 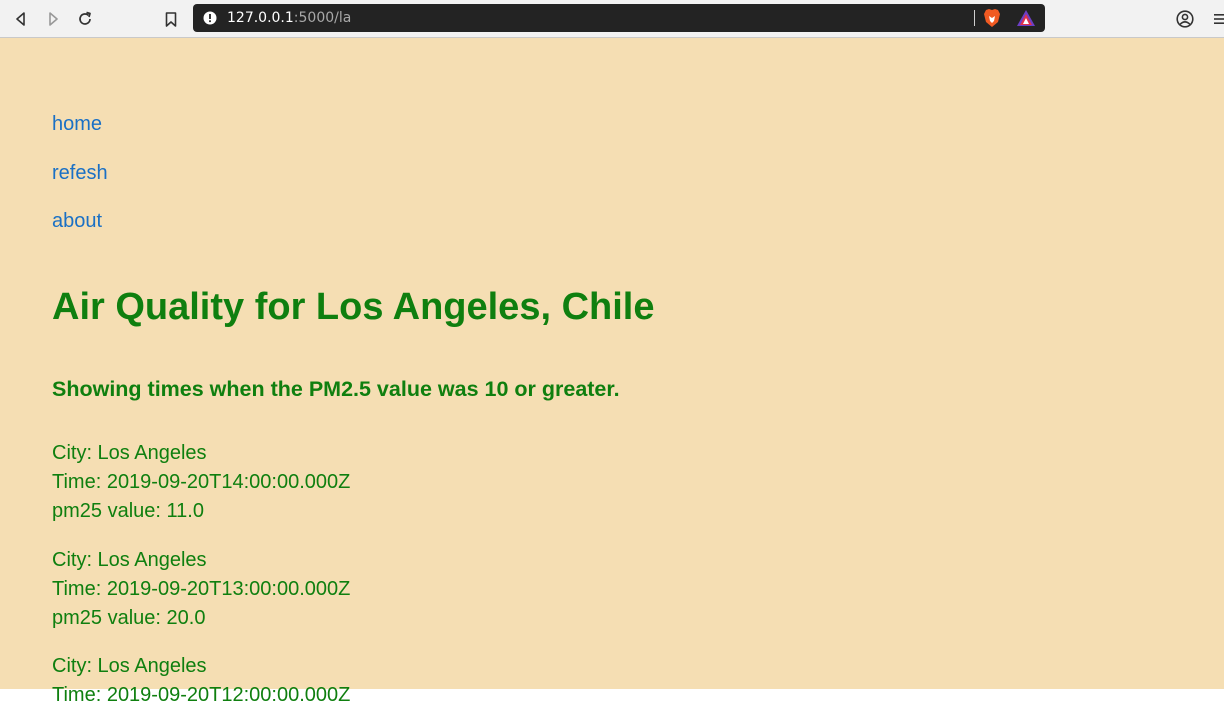 I want to click on record-time: Time: 2019-09-20T13:00:00.000Z, so click(x=201, y=589).